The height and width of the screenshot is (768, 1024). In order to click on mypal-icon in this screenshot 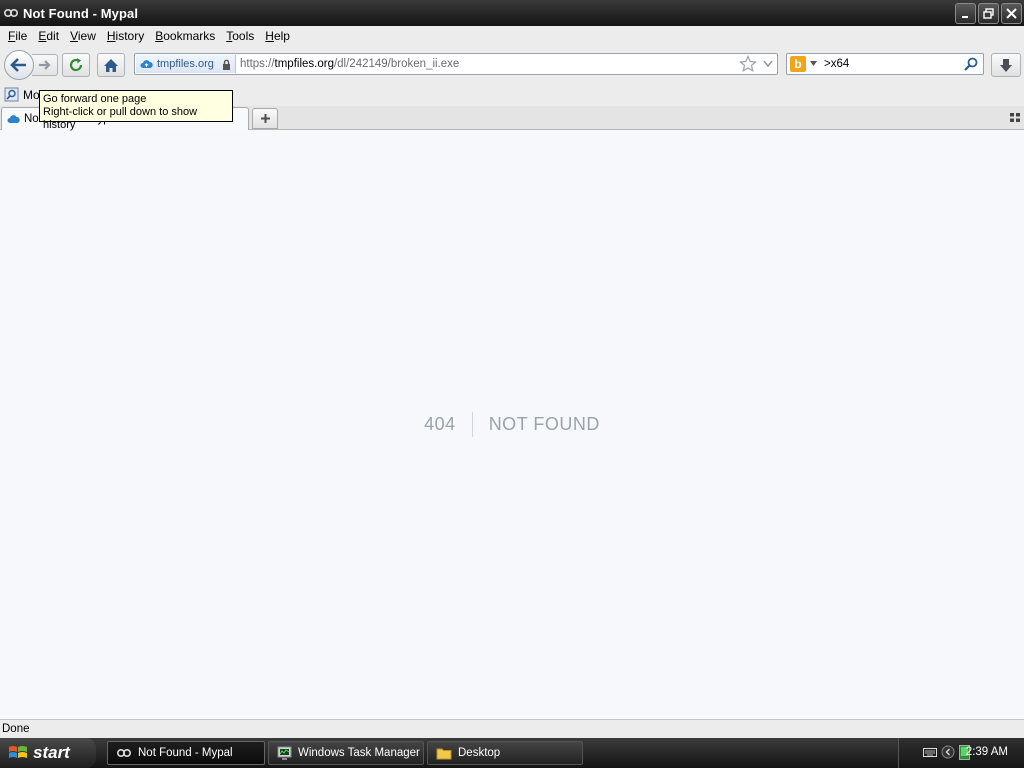, I will do `click(124, 753)`.